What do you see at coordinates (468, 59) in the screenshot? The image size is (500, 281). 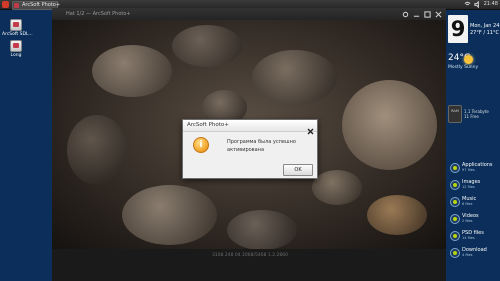 I see `sun-icon` at bounding box center [468, 59].